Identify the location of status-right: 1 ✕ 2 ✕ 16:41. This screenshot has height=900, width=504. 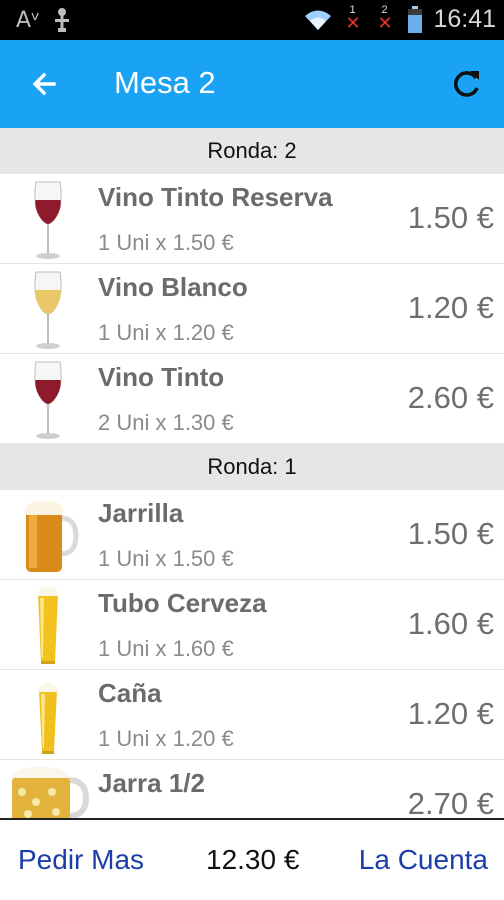
(399, 18).